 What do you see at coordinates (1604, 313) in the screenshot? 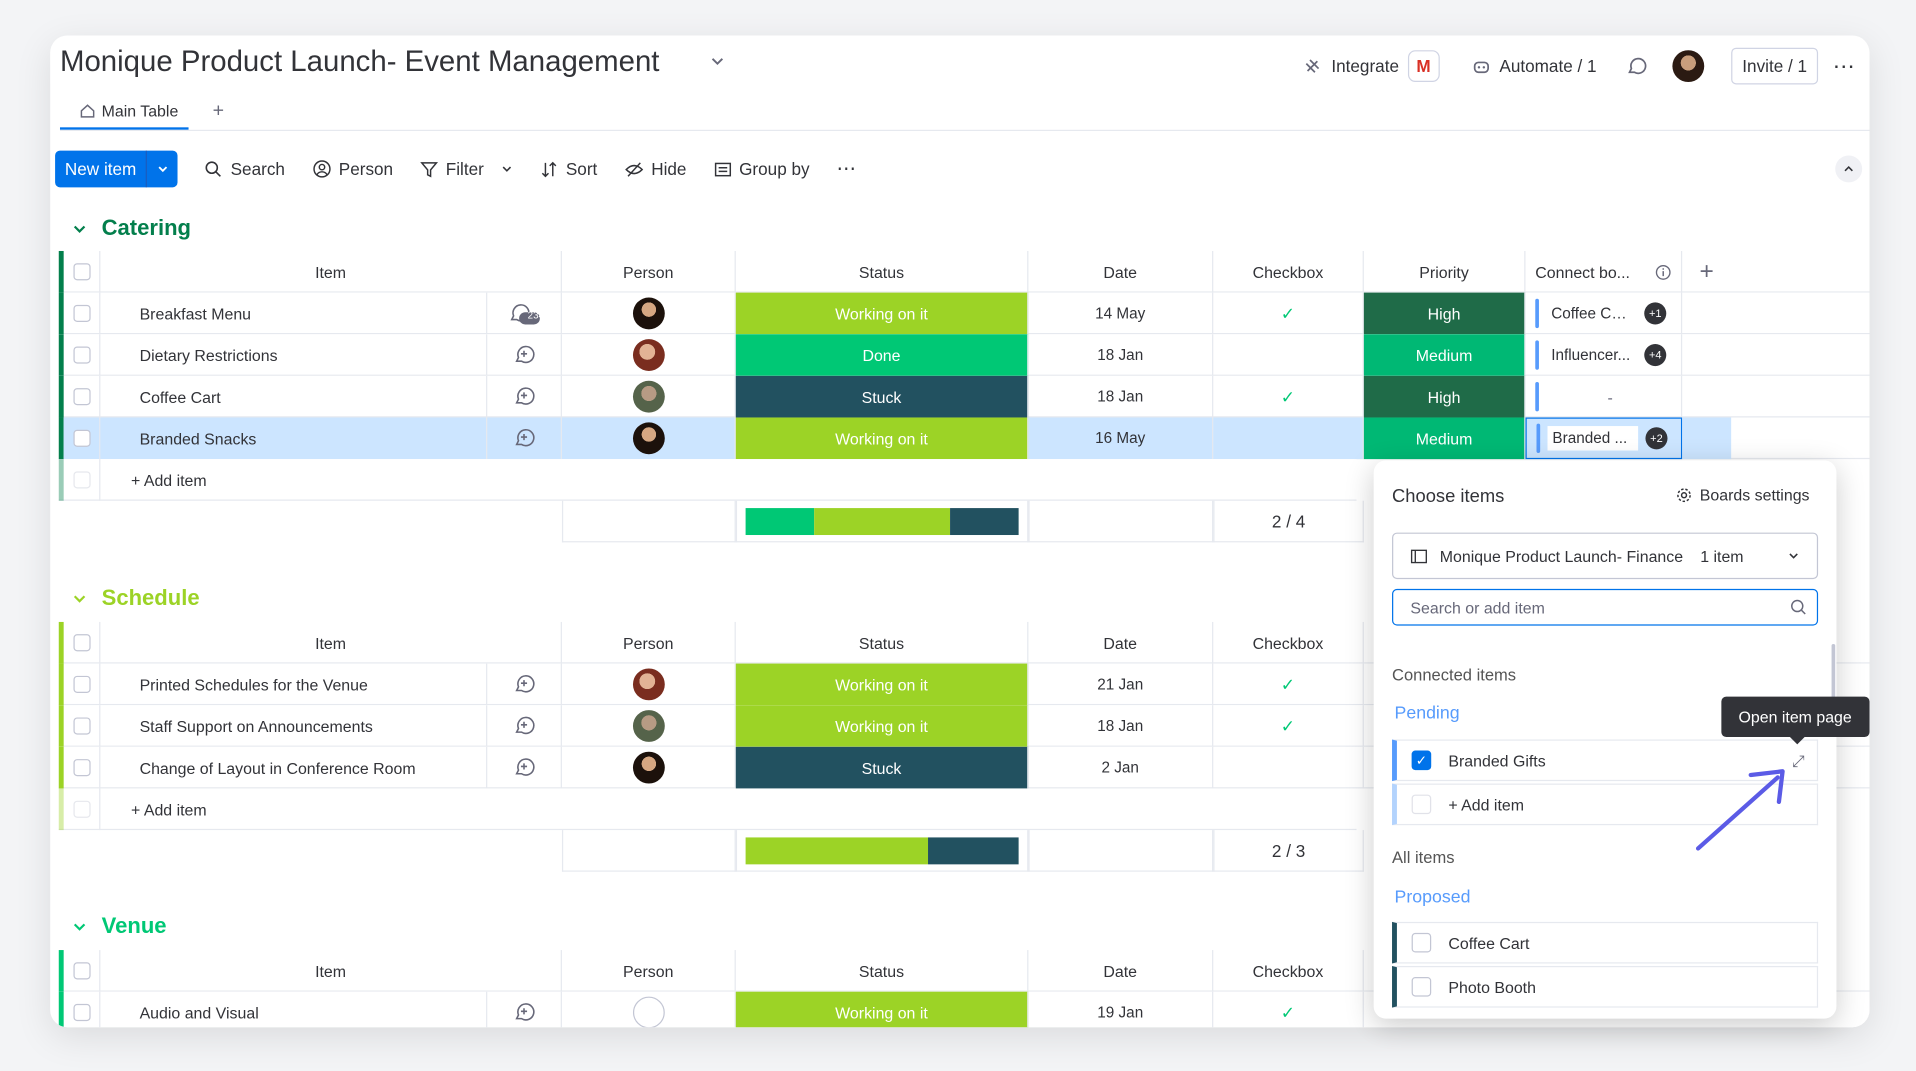
I see `connect-cell: Coffee Ca... +1` at bounding box center [1604, 313].